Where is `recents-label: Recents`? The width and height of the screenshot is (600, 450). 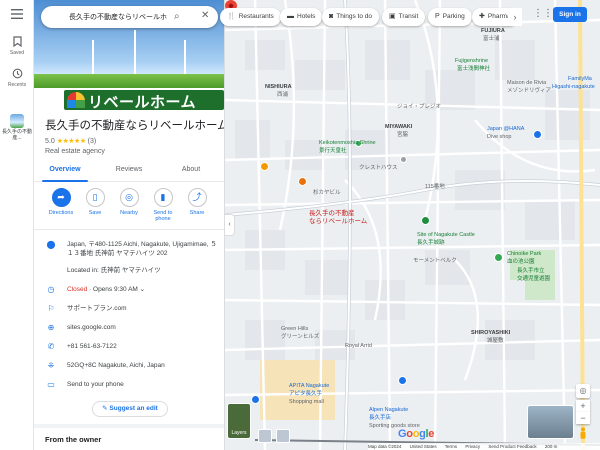
recents-label: Recents is located at coordinates (17, 85).